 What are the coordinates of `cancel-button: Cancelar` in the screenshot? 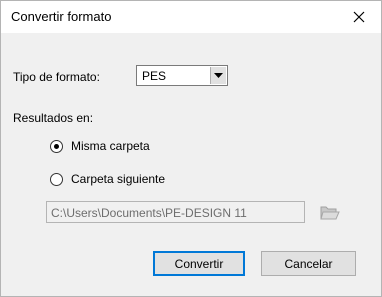 It's located at (308, 263).